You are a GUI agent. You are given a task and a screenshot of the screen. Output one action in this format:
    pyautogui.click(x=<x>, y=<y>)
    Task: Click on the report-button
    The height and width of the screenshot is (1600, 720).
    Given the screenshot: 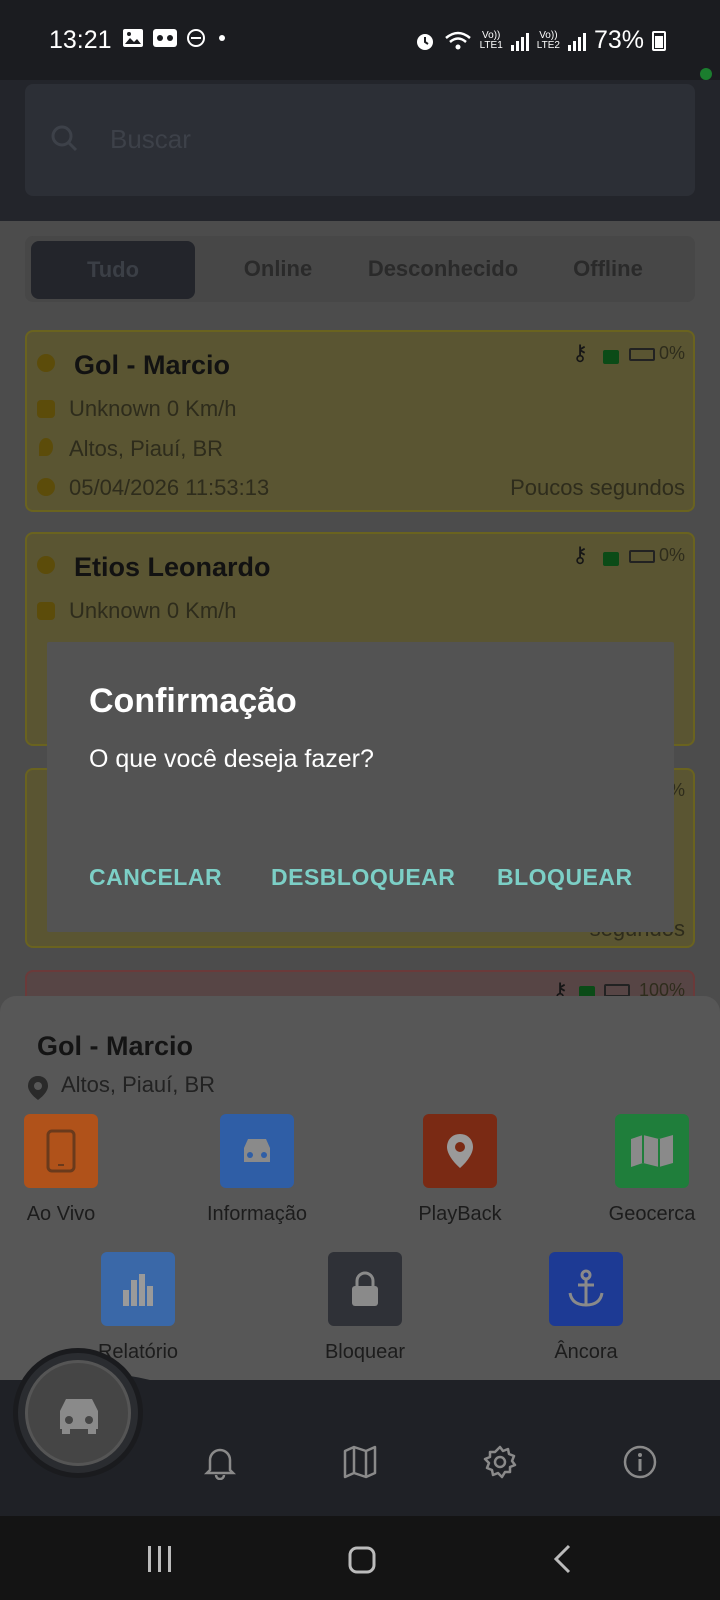 What is the action you would take?
    pyautogui.click(x=138, y=1289)
    